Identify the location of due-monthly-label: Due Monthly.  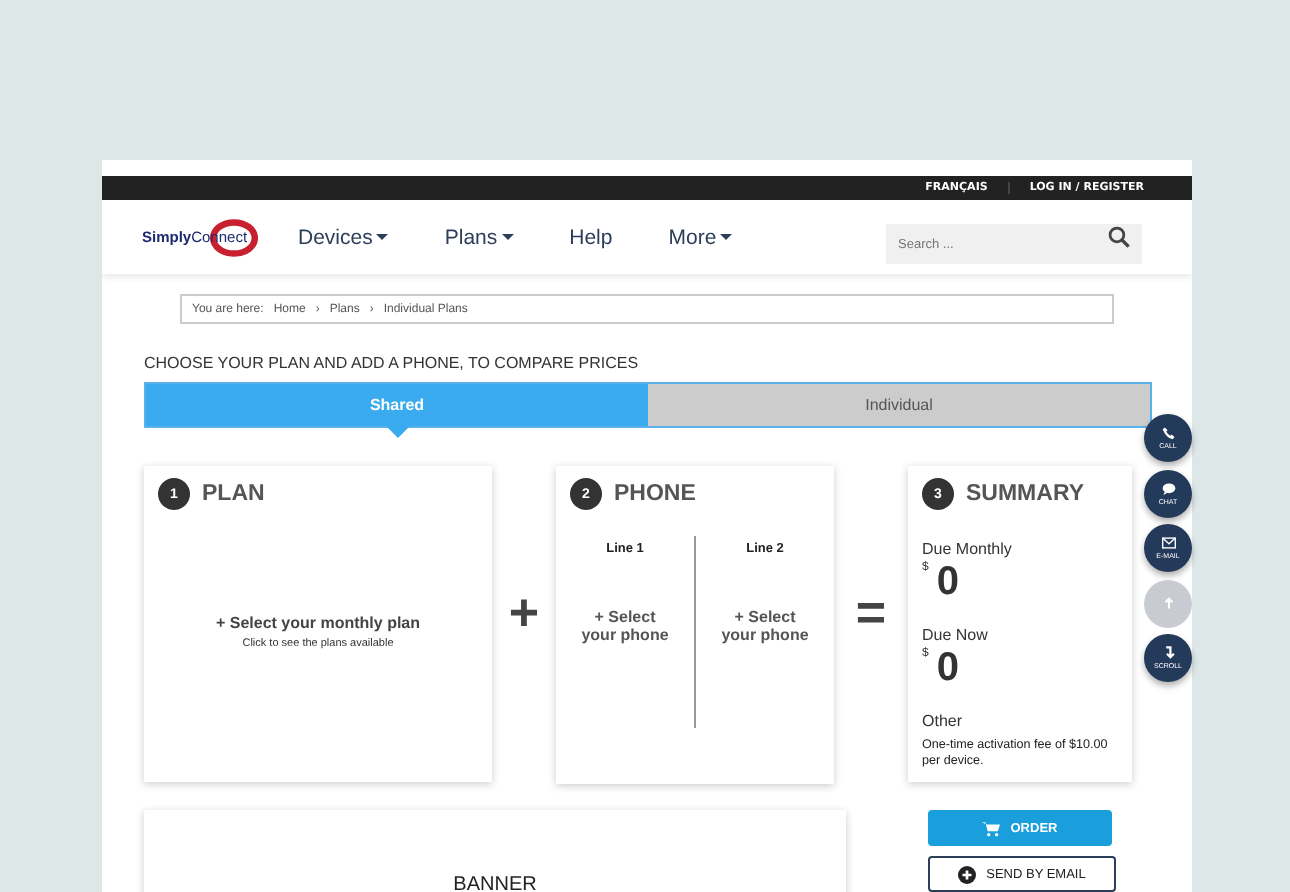
(968, 549).